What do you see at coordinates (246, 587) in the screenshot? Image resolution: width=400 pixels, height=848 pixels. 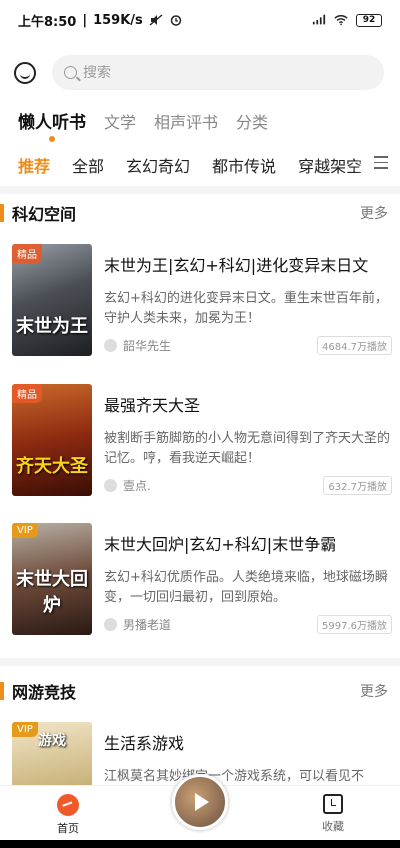 I see `book-description: 玄幻+科幻优质作品。人类绝境来临，地球磁场瞬变，一切回归最初，回到原始。` at bounding box center [246, 587].